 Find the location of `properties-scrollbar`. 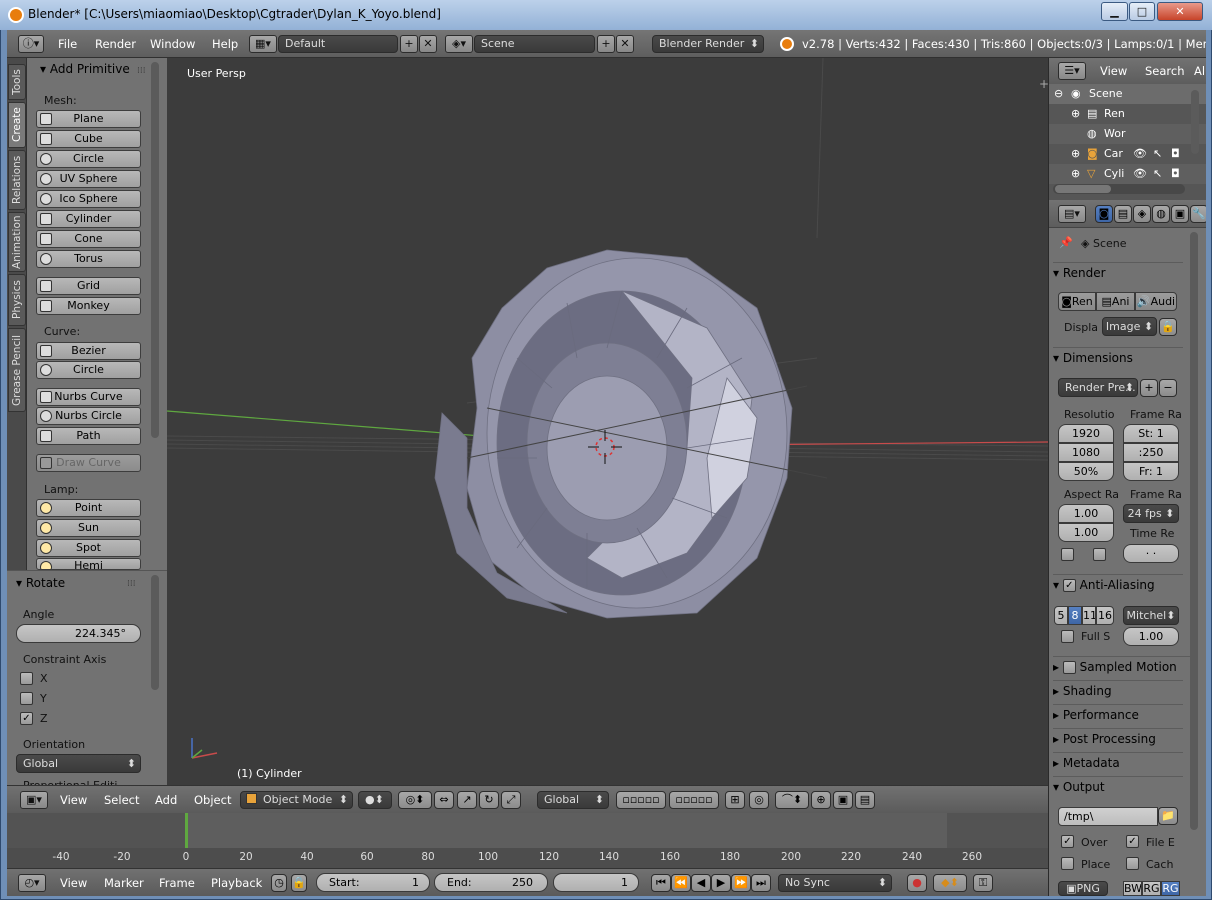

properties-scrollbar is located at coordinates (1194, 531).